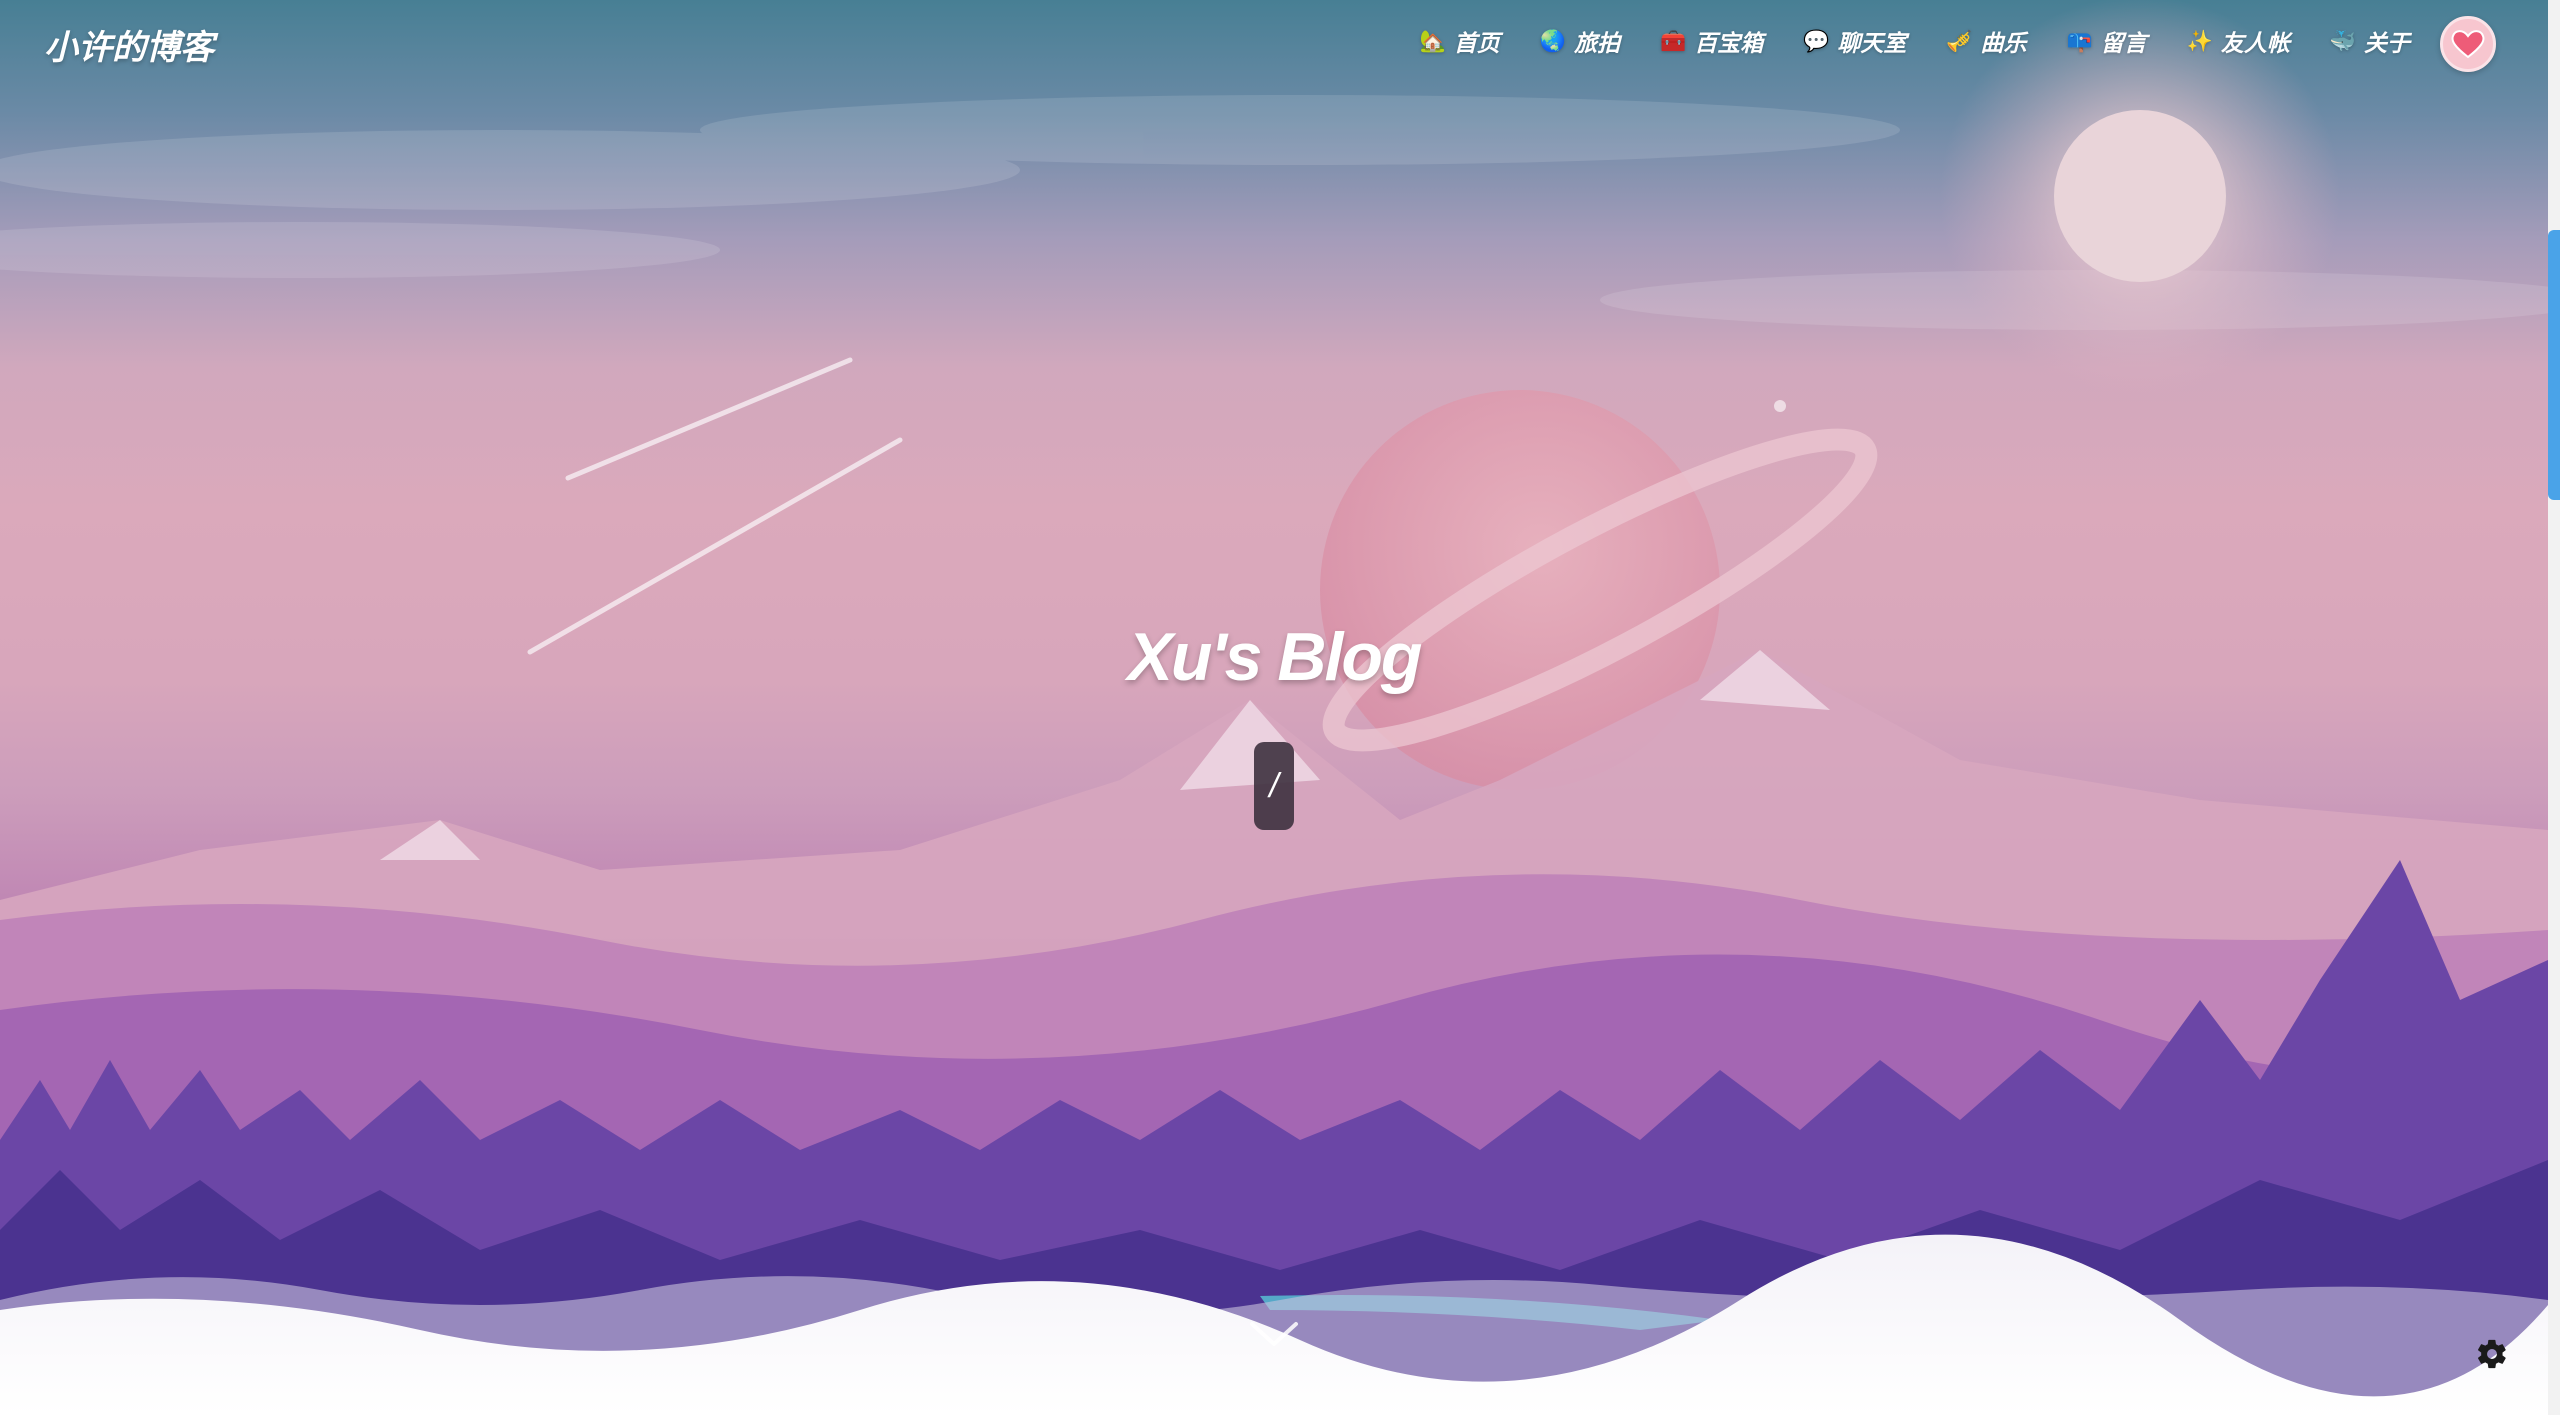 The image size is (2560, 1415). What do you see at coordinates (1915, 41) in the screenshot?
I see `main-menu: 🏡 首页 🌏 旅拍 🧰 百宝箱 💬 聊天室 🎺 曲乐 📪 留言 ✨ 友人帐 🐳` at bounding box center [1915, 41].